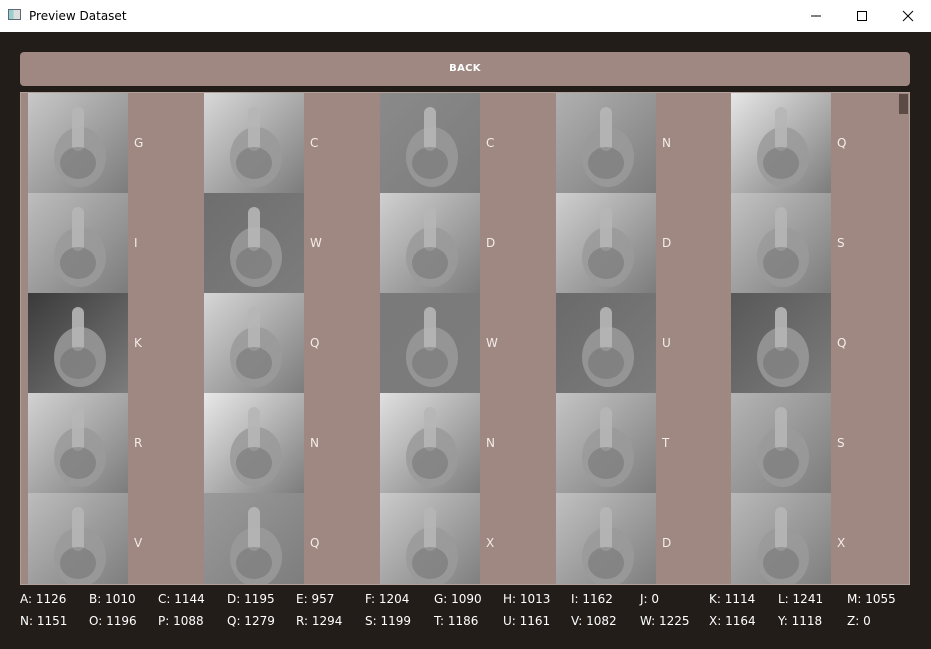 This screenshot has height=649, width=931. I want to click on letter-count: U: 1161, so click(527, 621).